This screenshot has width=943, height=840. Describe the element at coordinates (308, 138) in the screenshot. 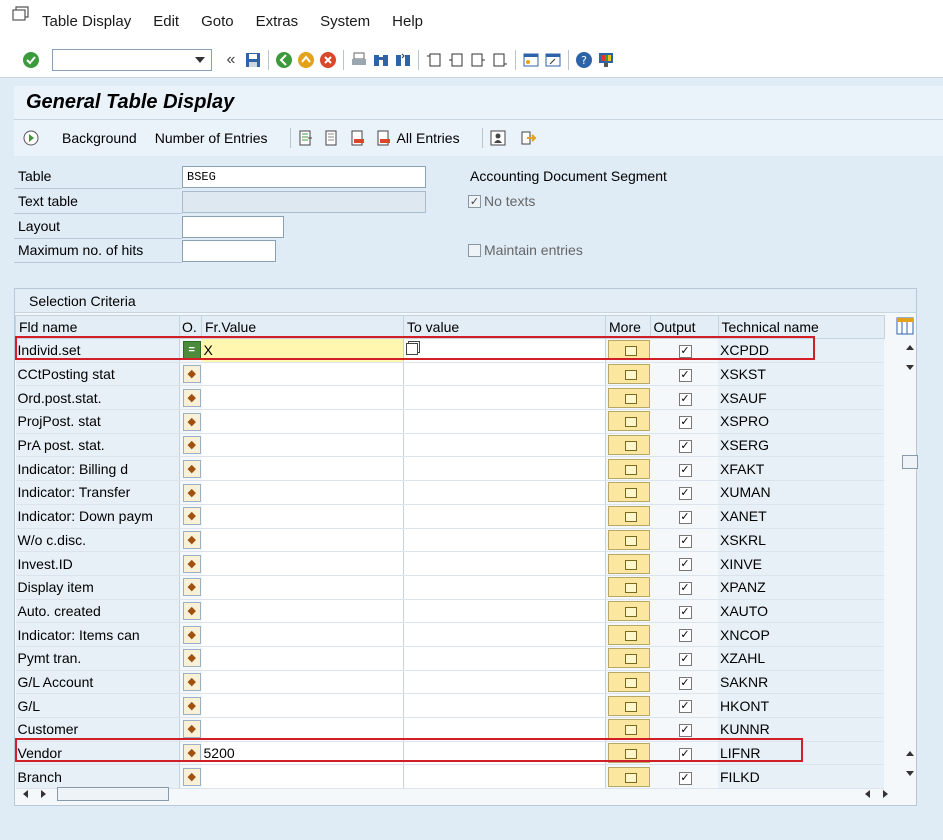

I see `select-all-button` at that location.